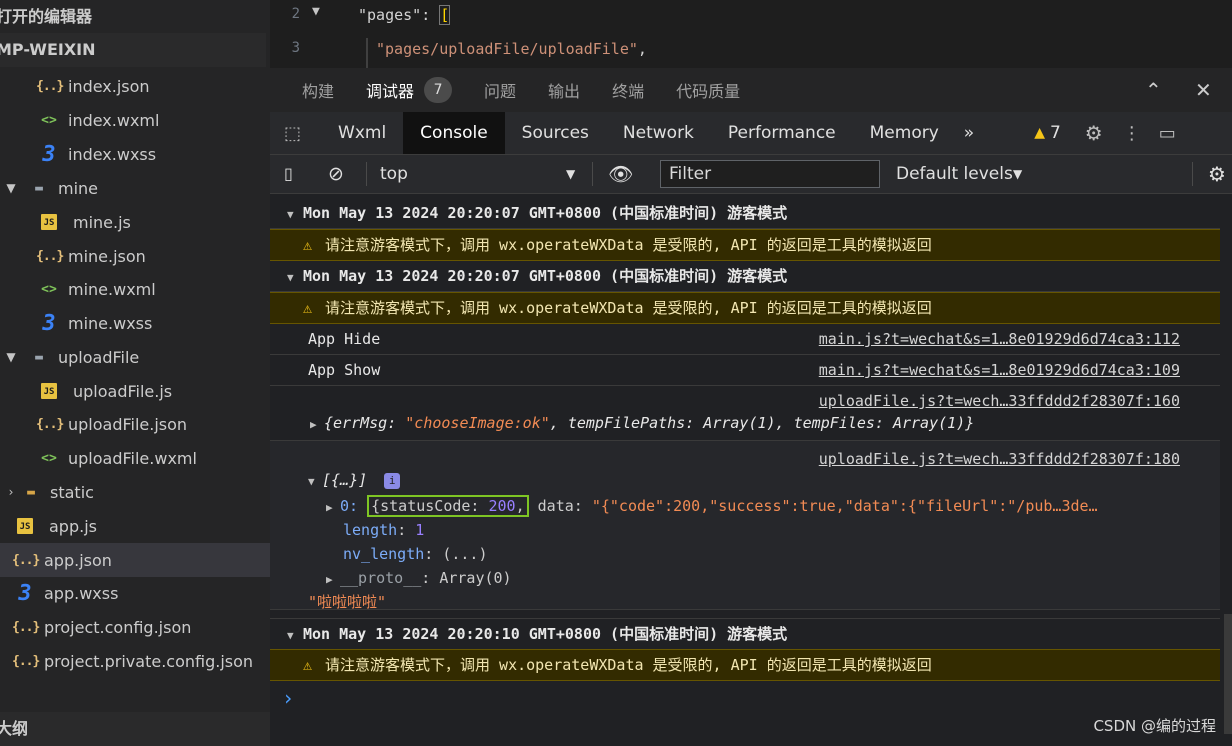  I want to click on object-text: {errMsg:, so click(365, 423).